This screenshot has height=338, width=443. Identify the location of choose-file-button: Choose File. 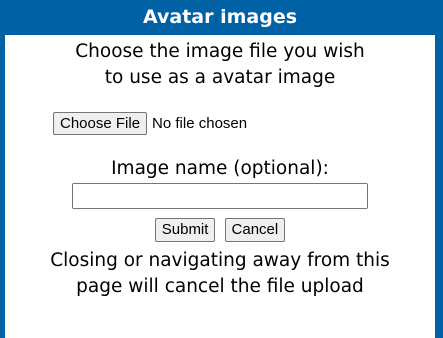
(100, 123).